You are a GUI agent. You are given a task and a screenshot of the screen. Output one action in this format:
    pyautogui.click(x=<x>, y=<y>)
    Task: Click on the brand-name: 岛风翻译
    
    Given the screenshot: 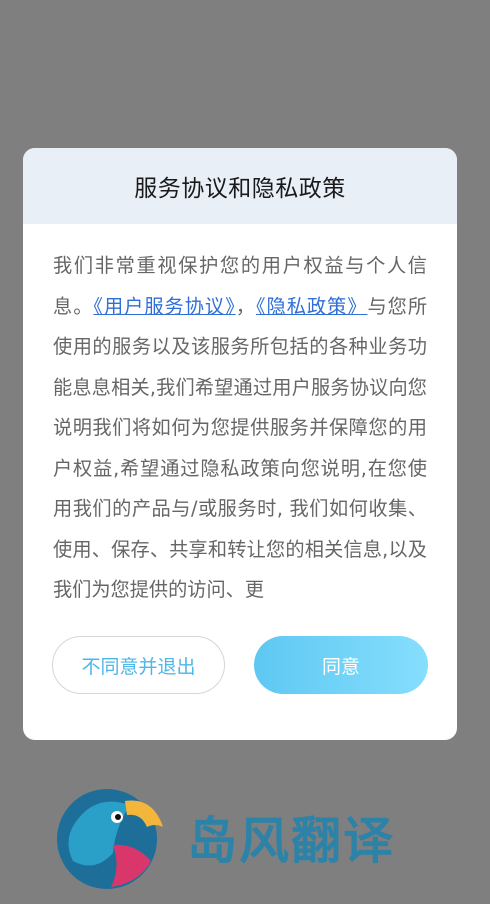 What is the action you would take?
    pyautogui.click(x=291, y=841)
    